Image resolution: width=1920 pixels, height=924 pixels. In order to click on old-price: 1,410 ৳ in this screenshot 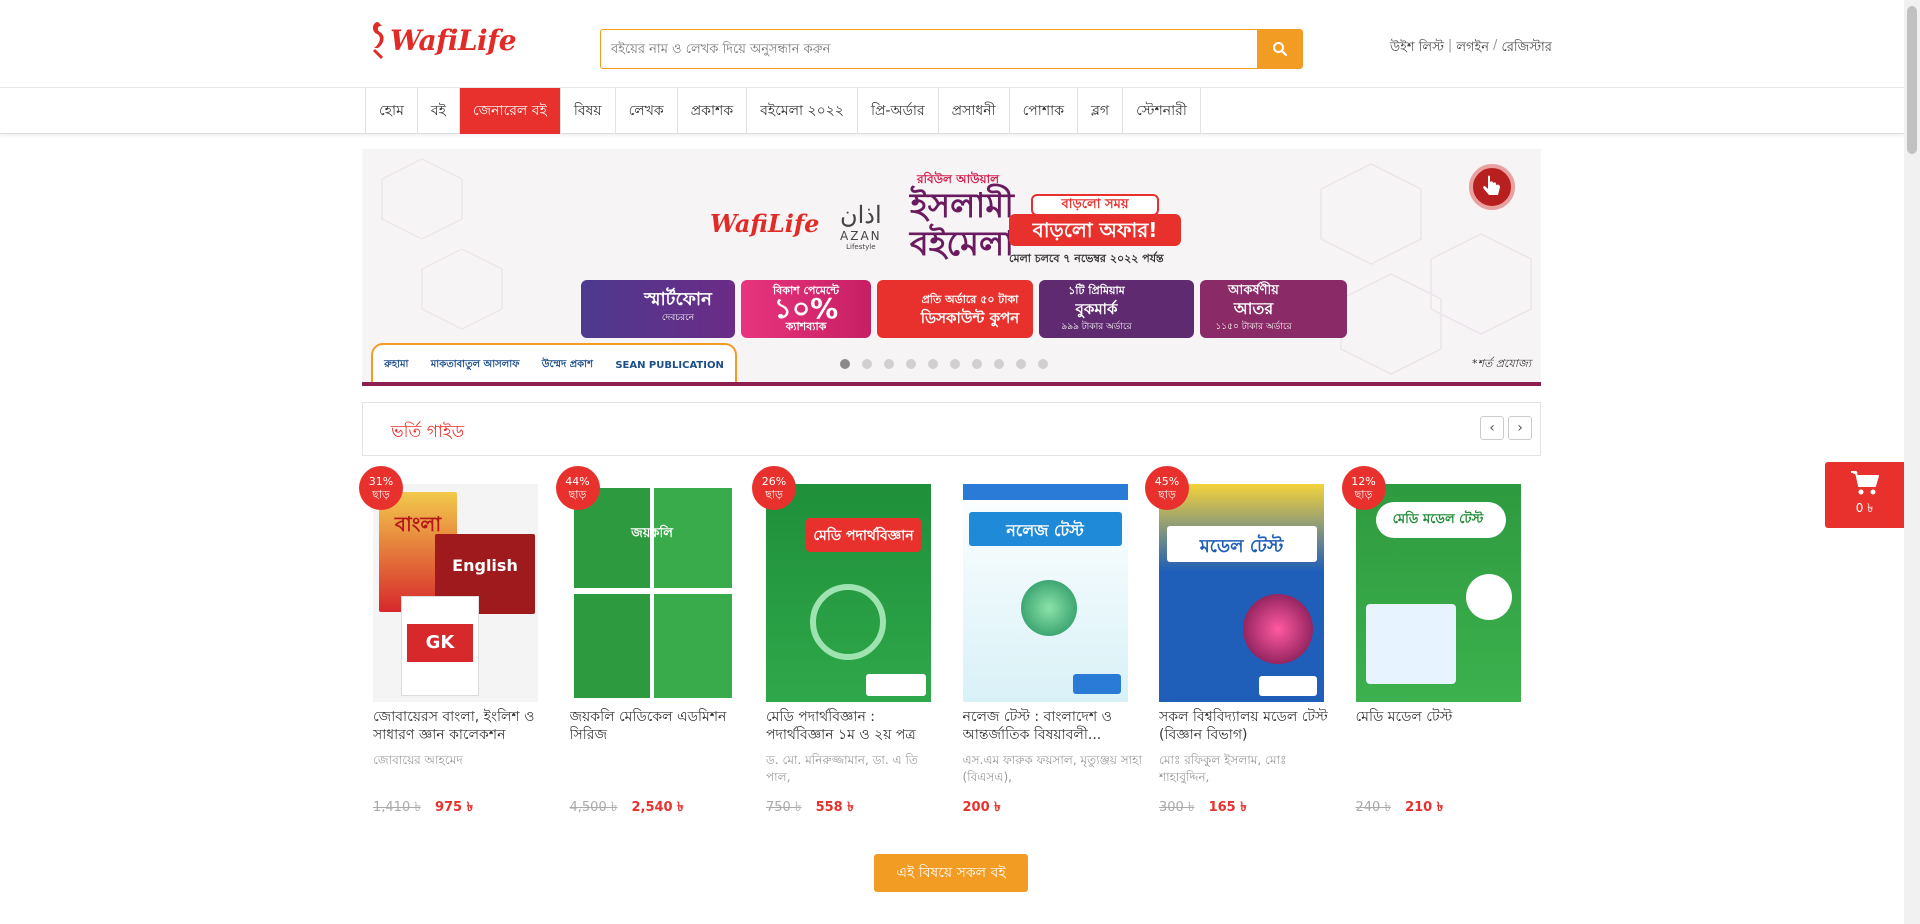, I will do `click(397, 807)`.